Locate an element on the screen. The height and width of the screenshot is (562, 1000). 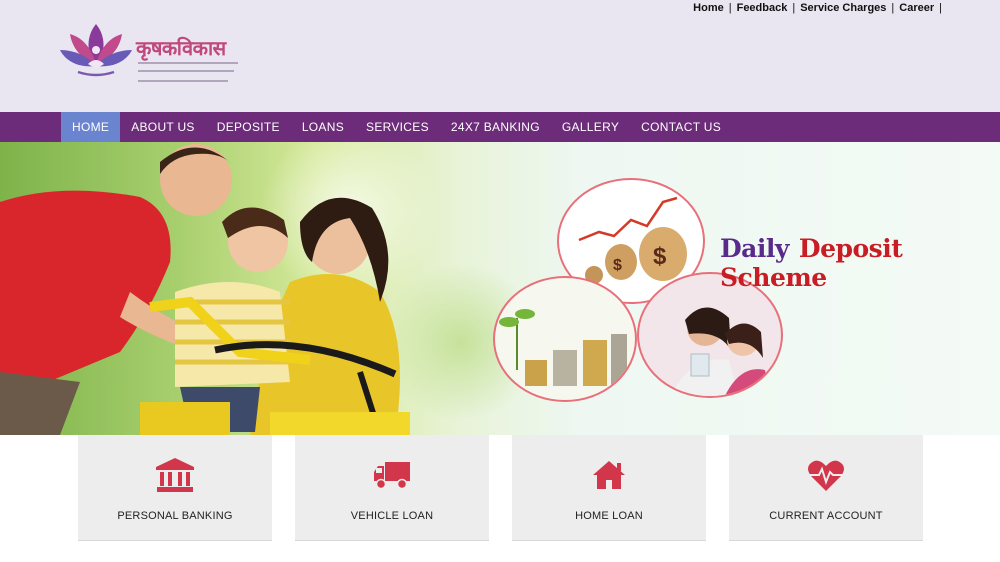
lotus-logo-icon is located at coordinates (96, 50).